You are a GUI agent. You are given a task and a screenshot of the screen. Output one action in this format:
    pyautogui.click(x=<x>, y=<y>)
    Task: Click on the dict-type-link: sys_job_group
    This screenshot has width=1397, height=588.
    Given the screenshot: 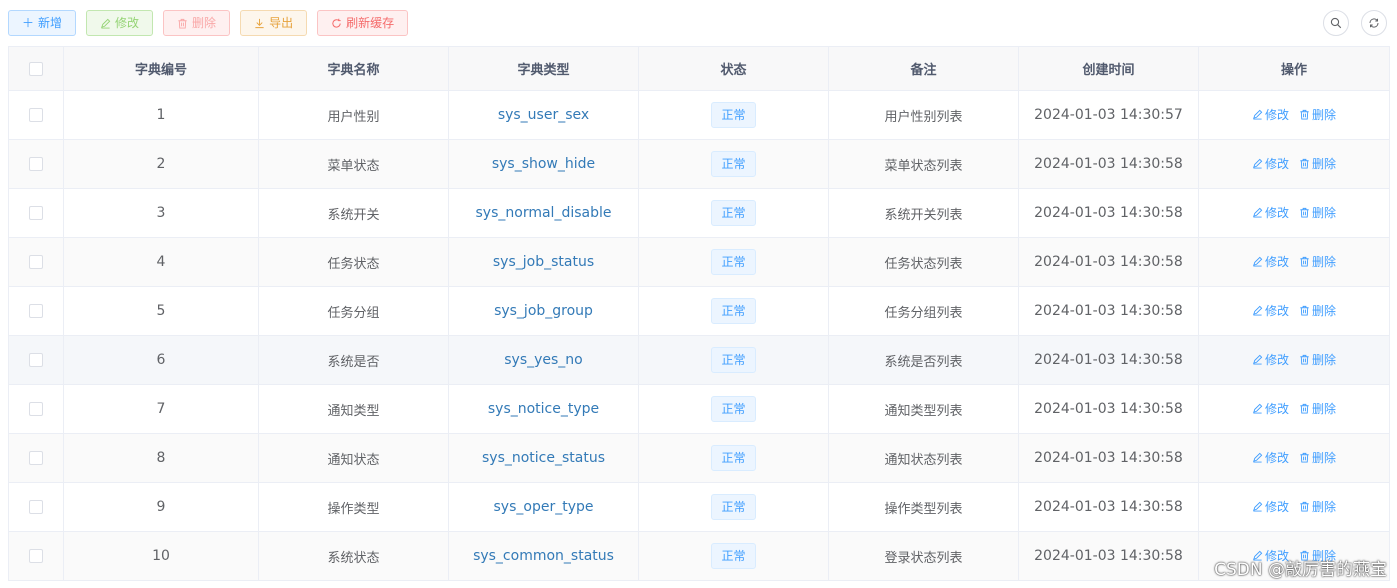 What is the action you would take?
    pyautogui.click(x=543, y=311)
    